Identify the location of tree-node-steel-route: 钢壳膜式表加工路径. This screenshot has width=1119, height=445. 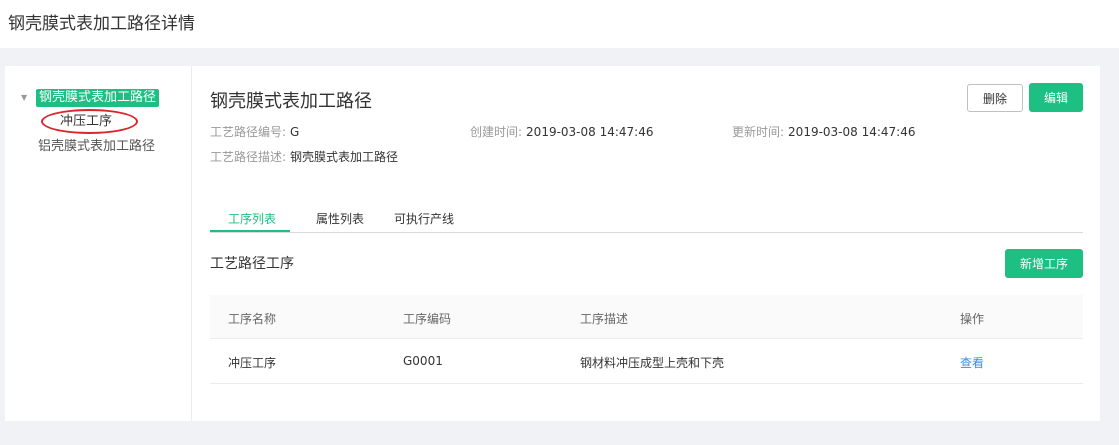
(98, 98).